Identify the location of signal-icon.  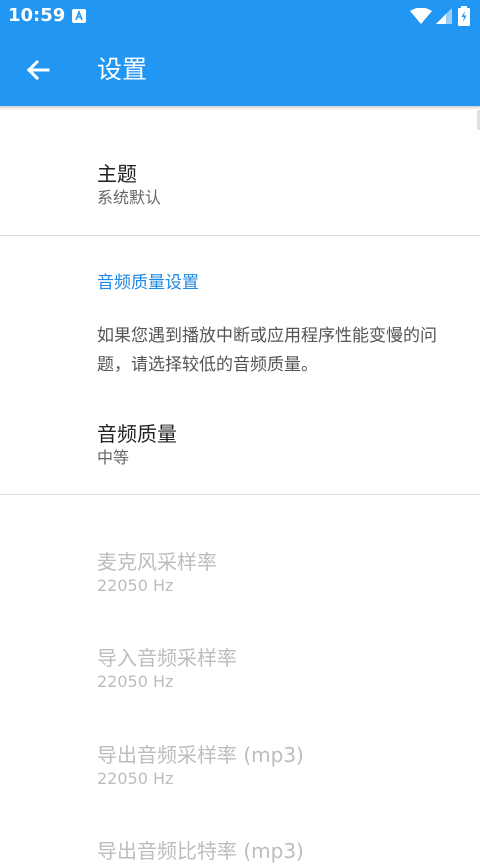
(444, 16).